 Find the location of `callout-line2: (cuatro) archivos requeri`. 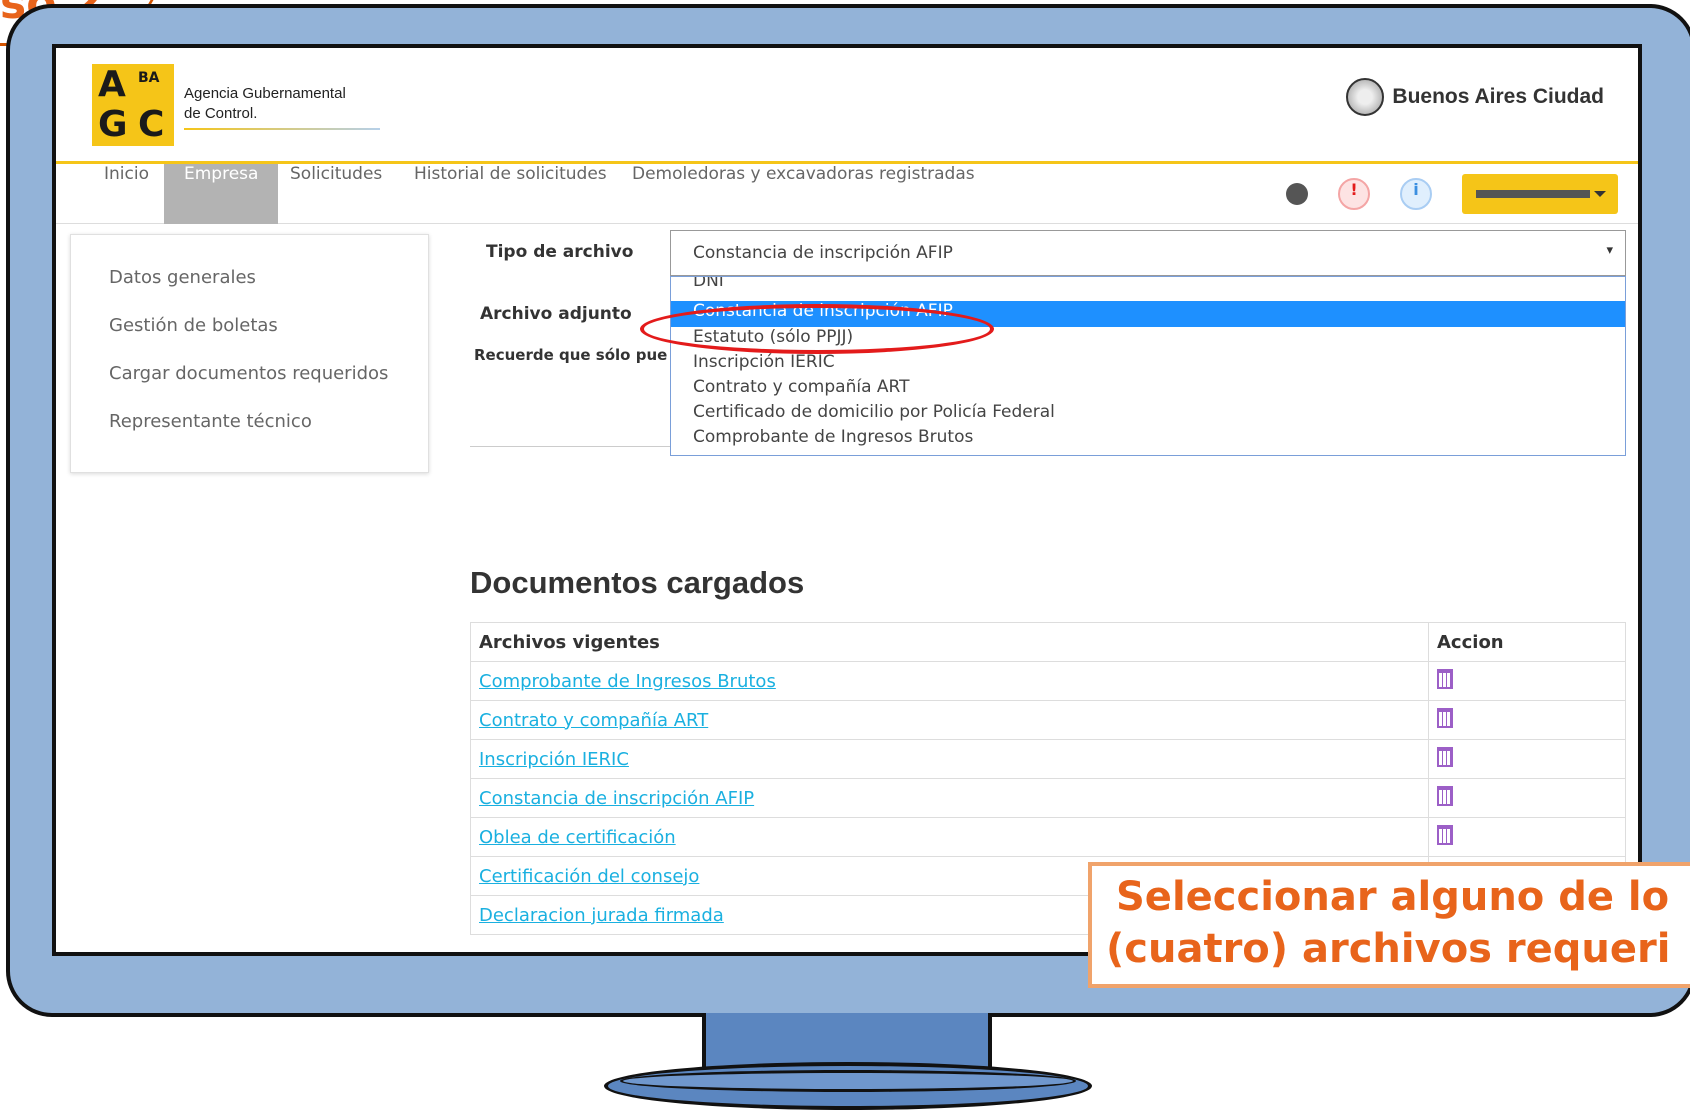

callout-line2: (cuatro) archivos requeri is located at coordinates (1388, 949).